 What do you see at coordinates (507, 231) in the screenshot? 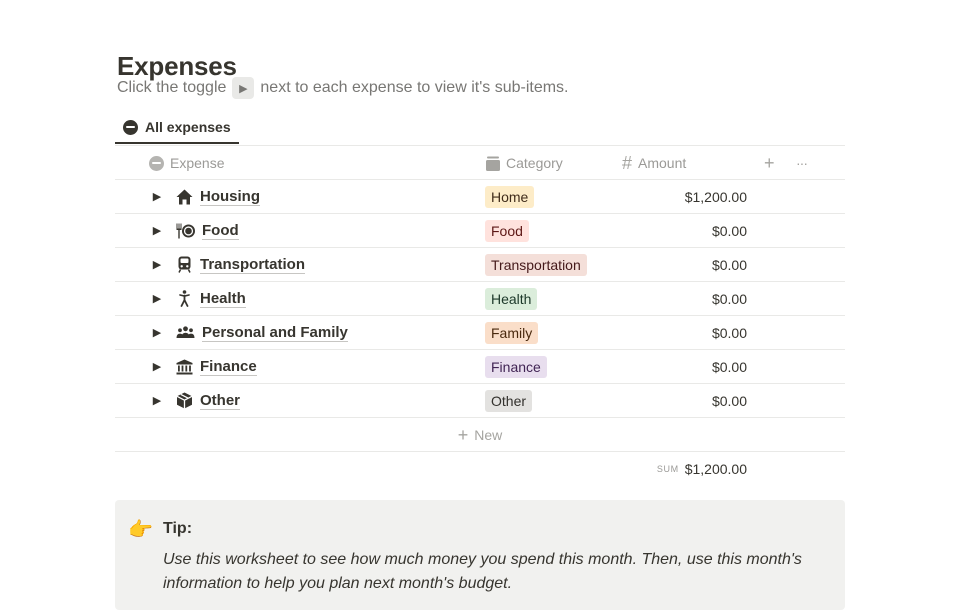
I see `category-tag: Food` at bounding box center [507, 231].